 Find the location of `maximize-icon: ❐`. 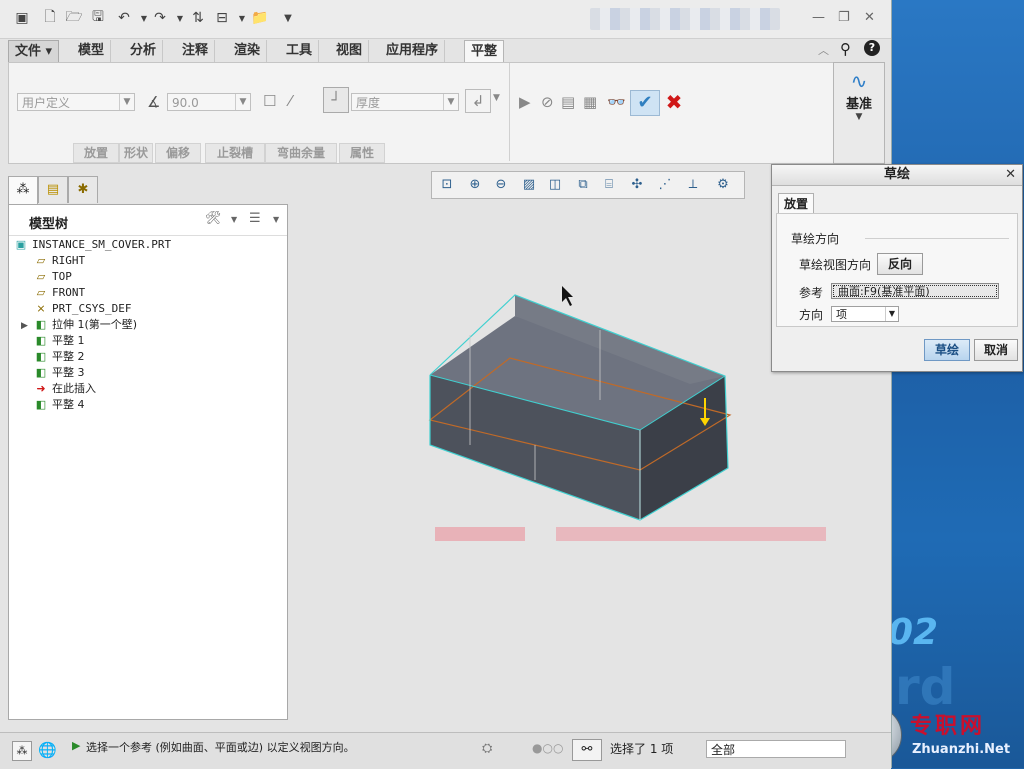

maximize-icon: ❐ is located at coordinates (844, 17).